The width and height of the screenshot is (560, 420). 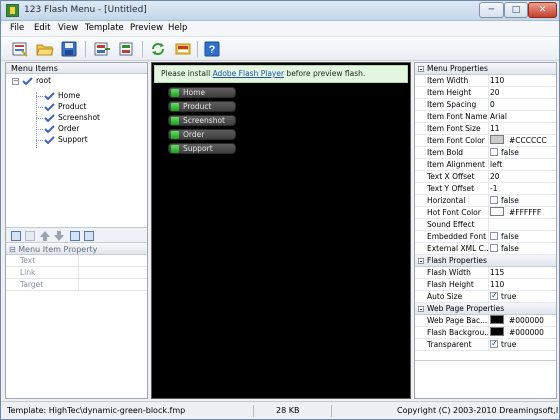 I want to click on move-down-icon, so click(x=59, y=236).